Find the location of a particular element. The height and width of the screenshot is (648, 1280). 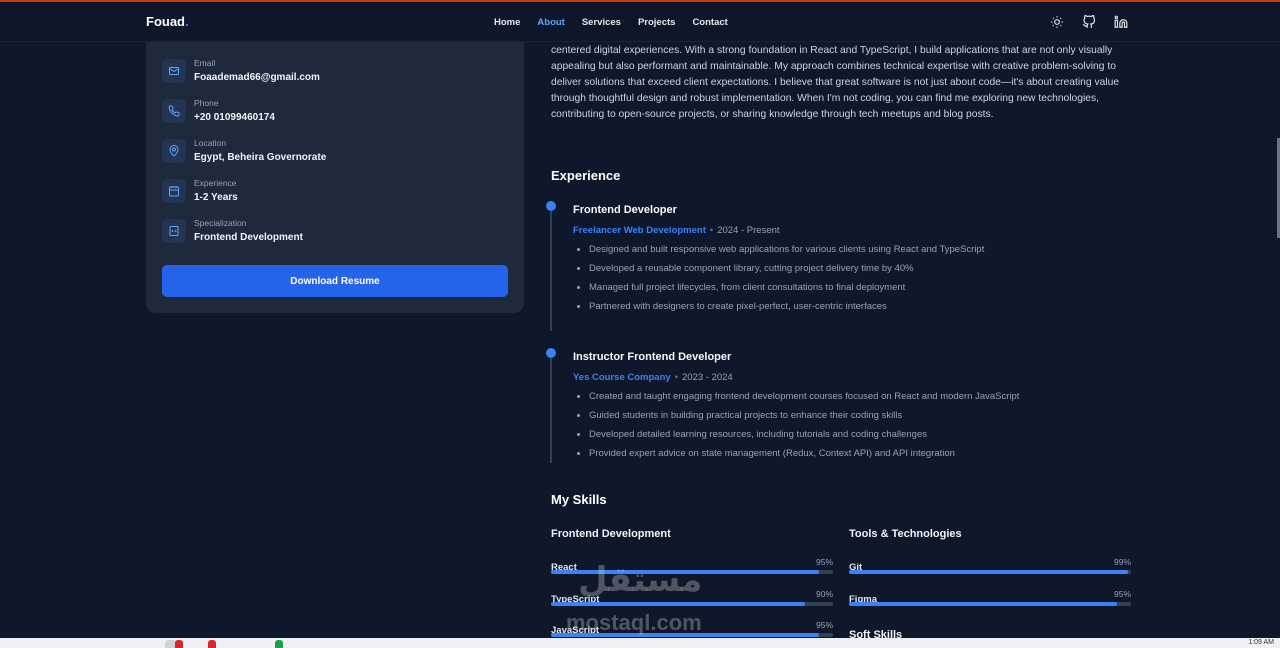

nav-about: About is located at coordinates (550, 22).